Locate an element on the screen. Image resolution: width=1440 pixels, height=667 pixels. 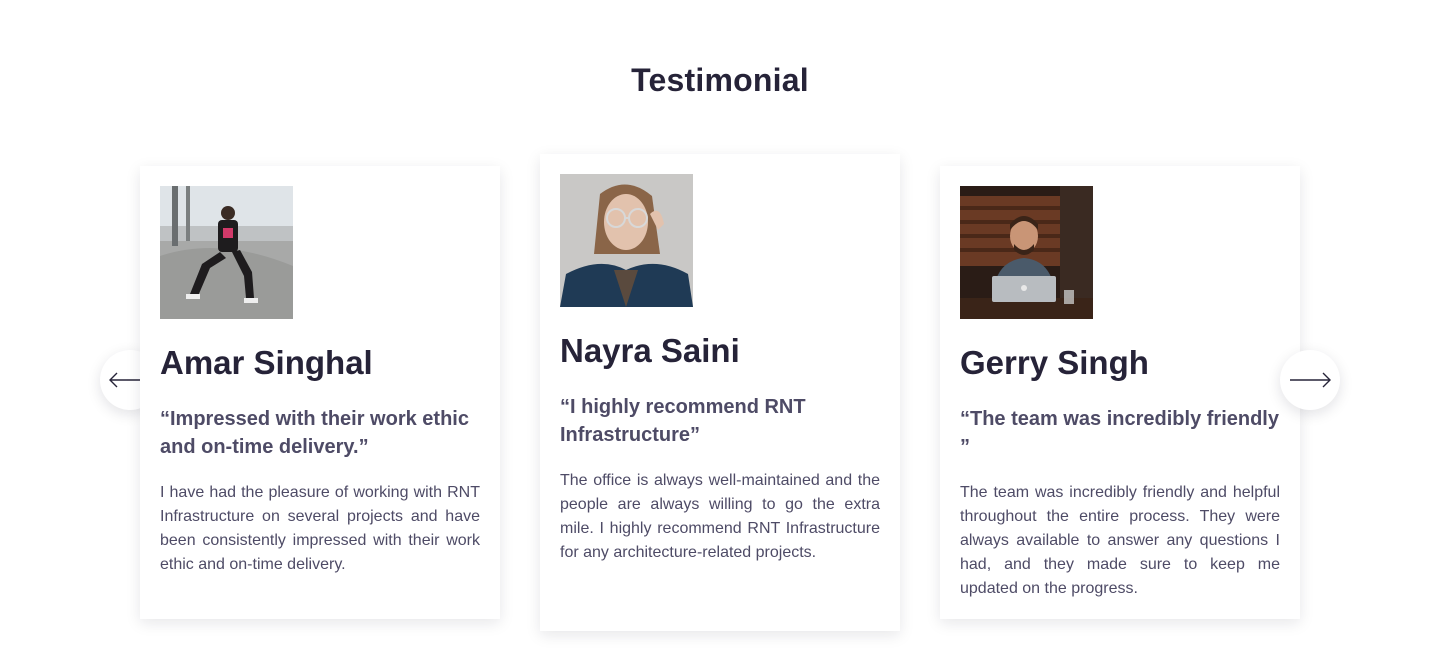
next-button is located at coordinates (1310, 380).